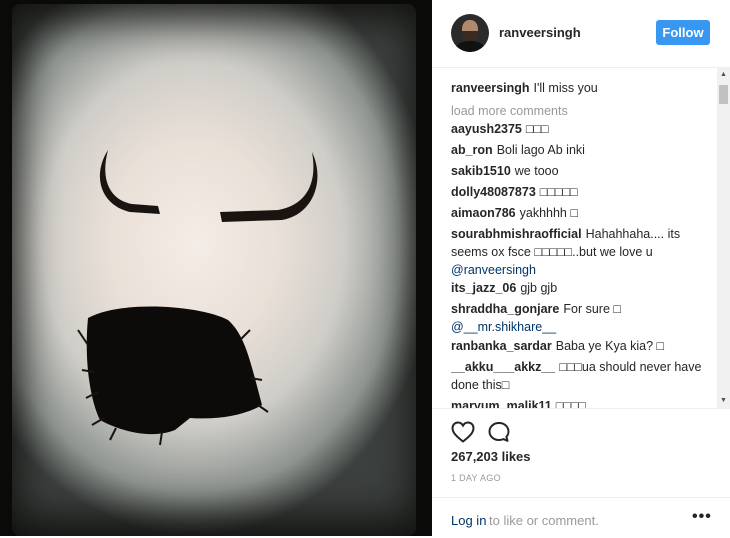 Image resolution: width=730 pixels, height=538 pixels. I want to click on comment-text: Boli lago Ab inki, so click(540, 150).